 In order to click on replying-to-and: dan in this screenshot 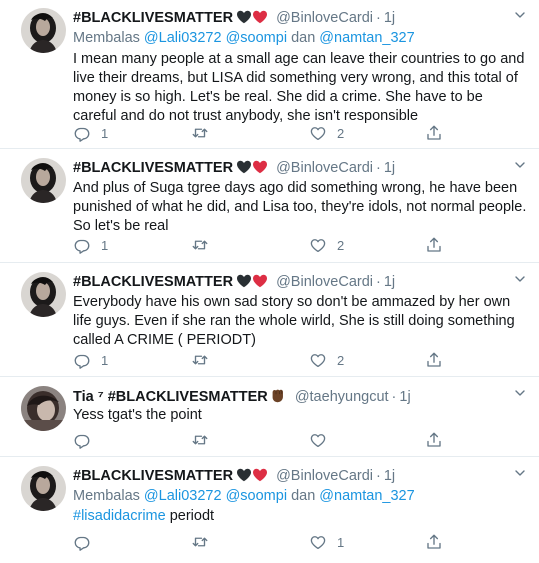, I will do `click(303, 38)`.